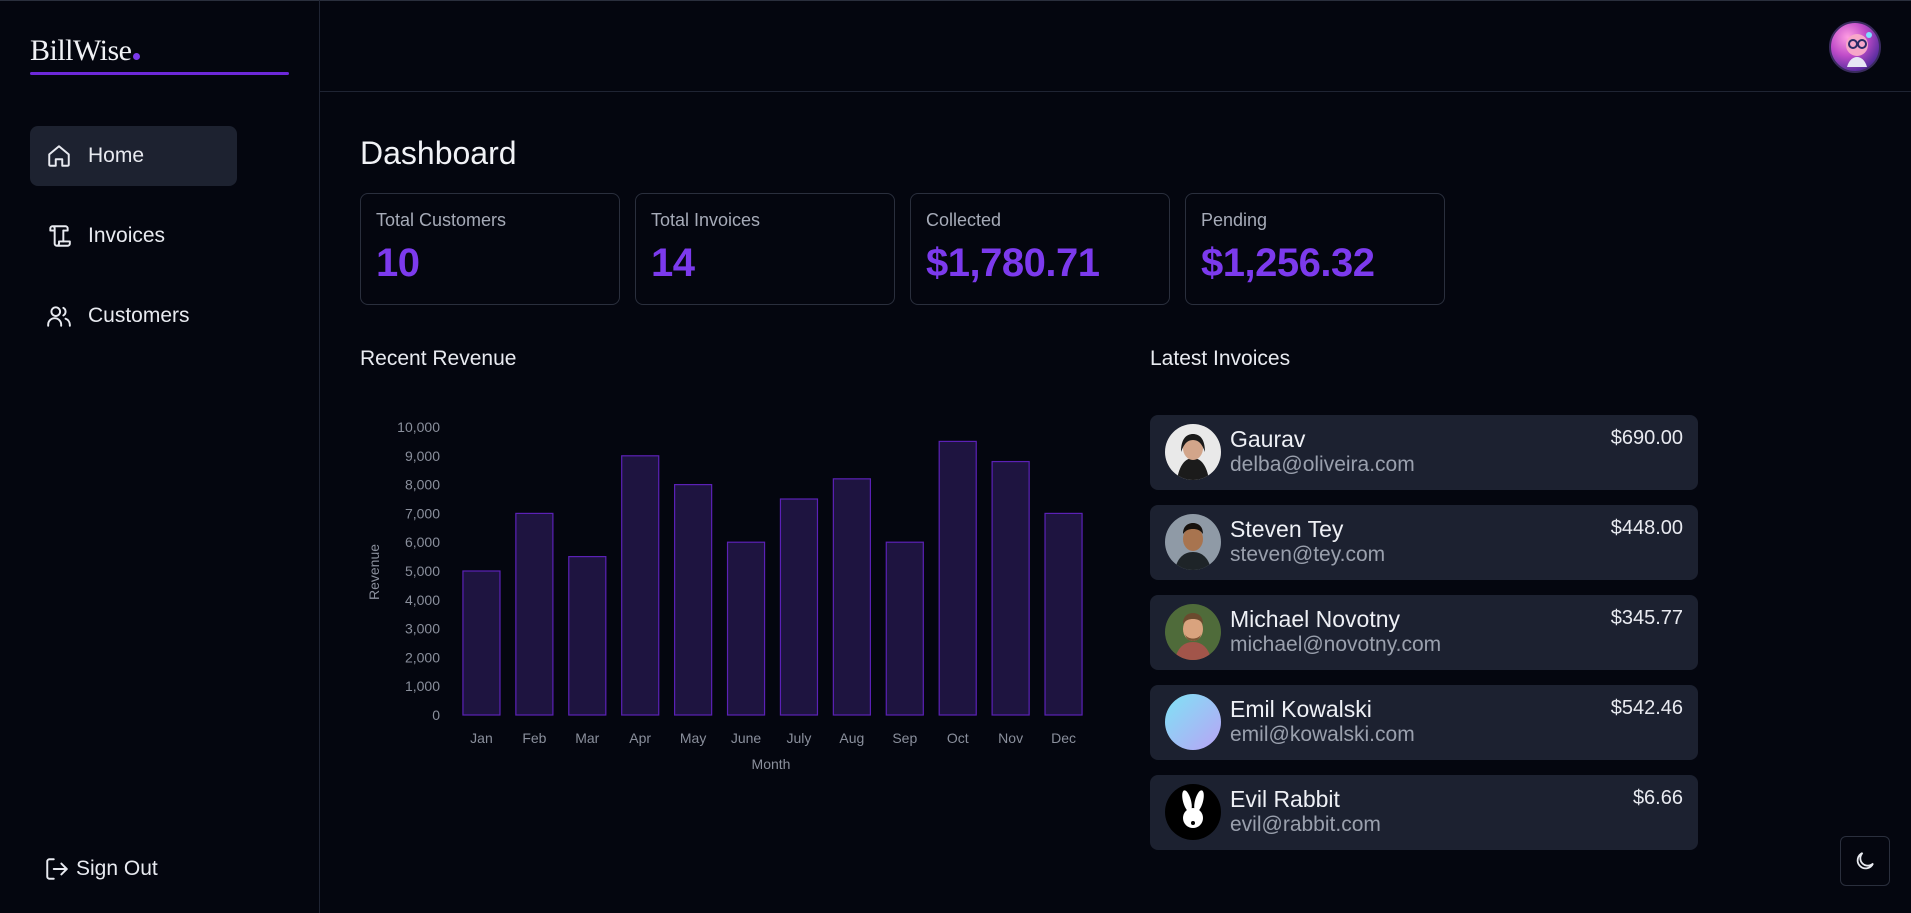  What do you see at coordinates (706, 220) in the screenshot?
I see `stat-label: Total Invoices` at bounding box center [706, 220].